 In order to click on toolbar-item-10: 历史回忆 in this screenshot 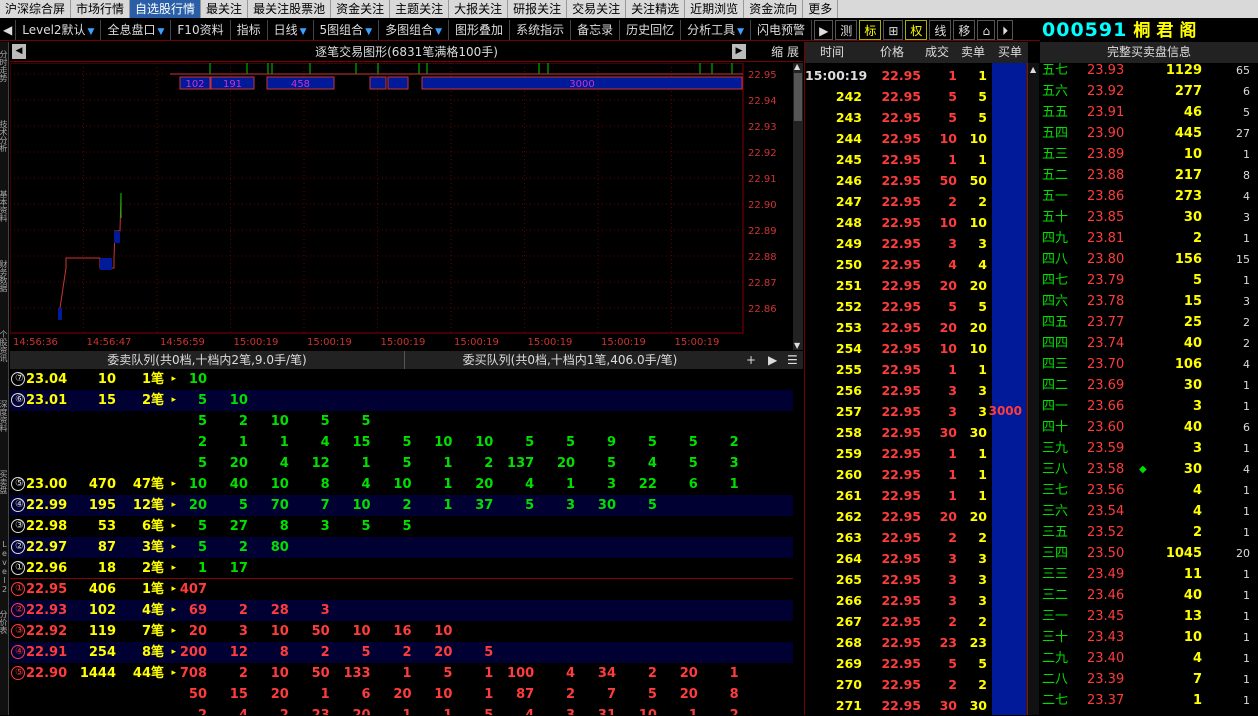, I will do `click(651, 29)`.